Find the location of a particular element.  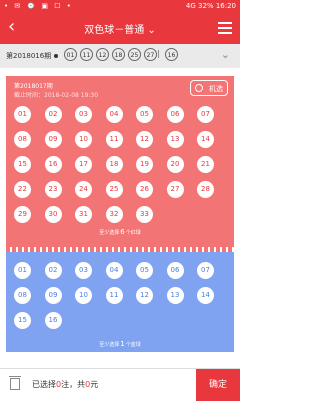

blue-ball-01: 01 is located at coordinates (22, 270).